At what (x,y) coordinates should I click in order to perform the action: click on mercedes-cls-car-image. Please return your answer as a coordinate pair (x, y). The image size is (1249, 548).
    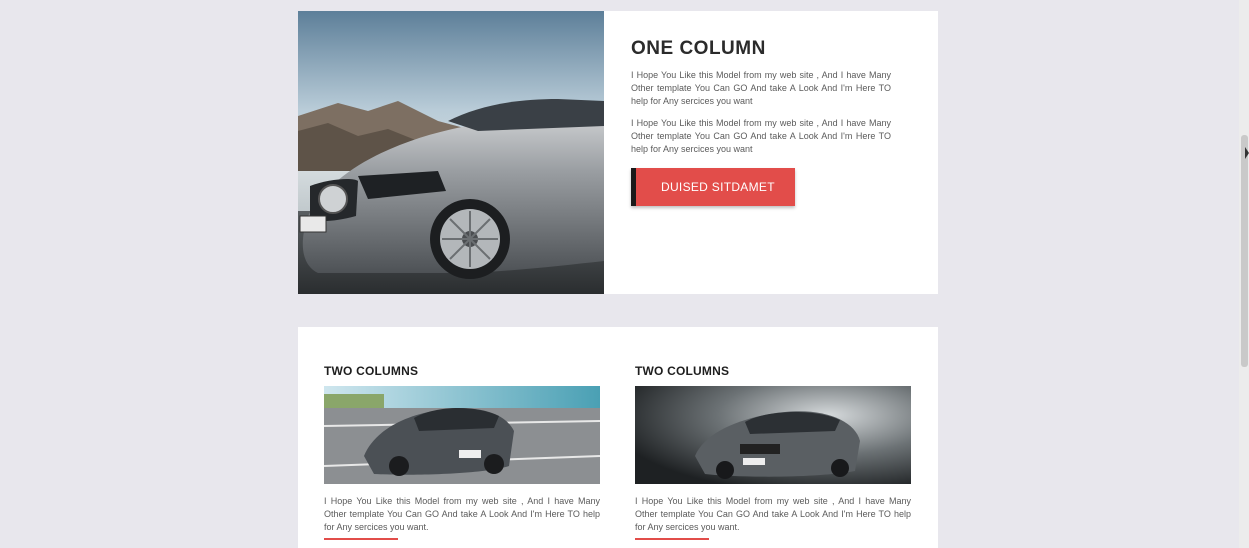
    Looking at the image, I should click on (773, 435).